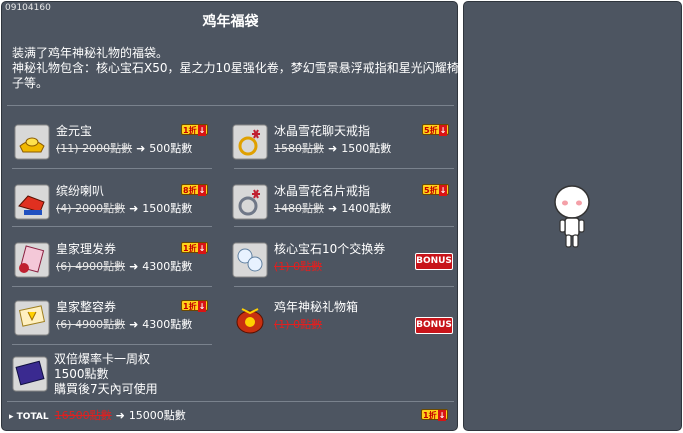  Describe the element at coordinates (322, 191) in the screenshot. I see `item-name: 冰晶雪花名片戒指` at that location.